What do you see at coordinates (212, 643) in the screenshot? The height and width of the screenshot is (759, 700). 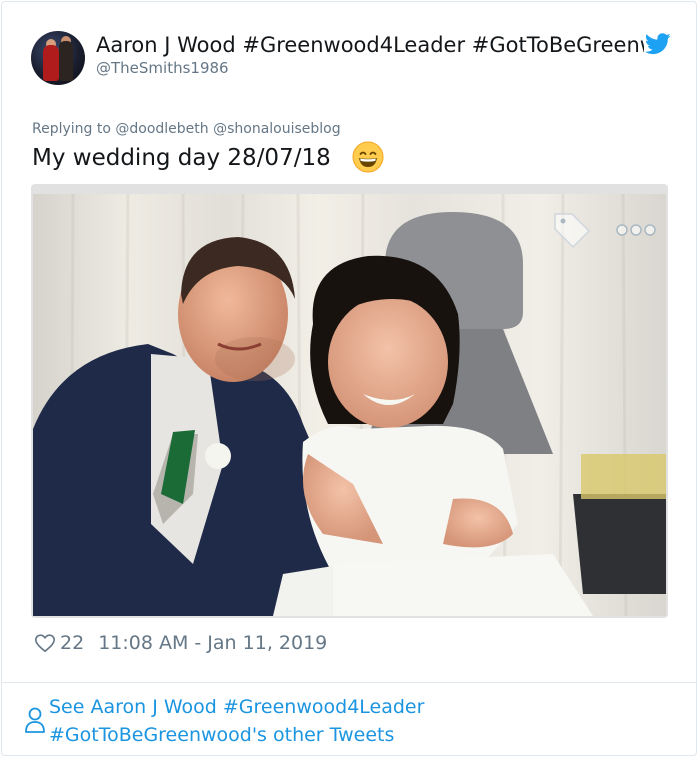 I see `tweet-timestamp: 11:08 AM - Jan 11, 2019` at bounding box center [212, 643].